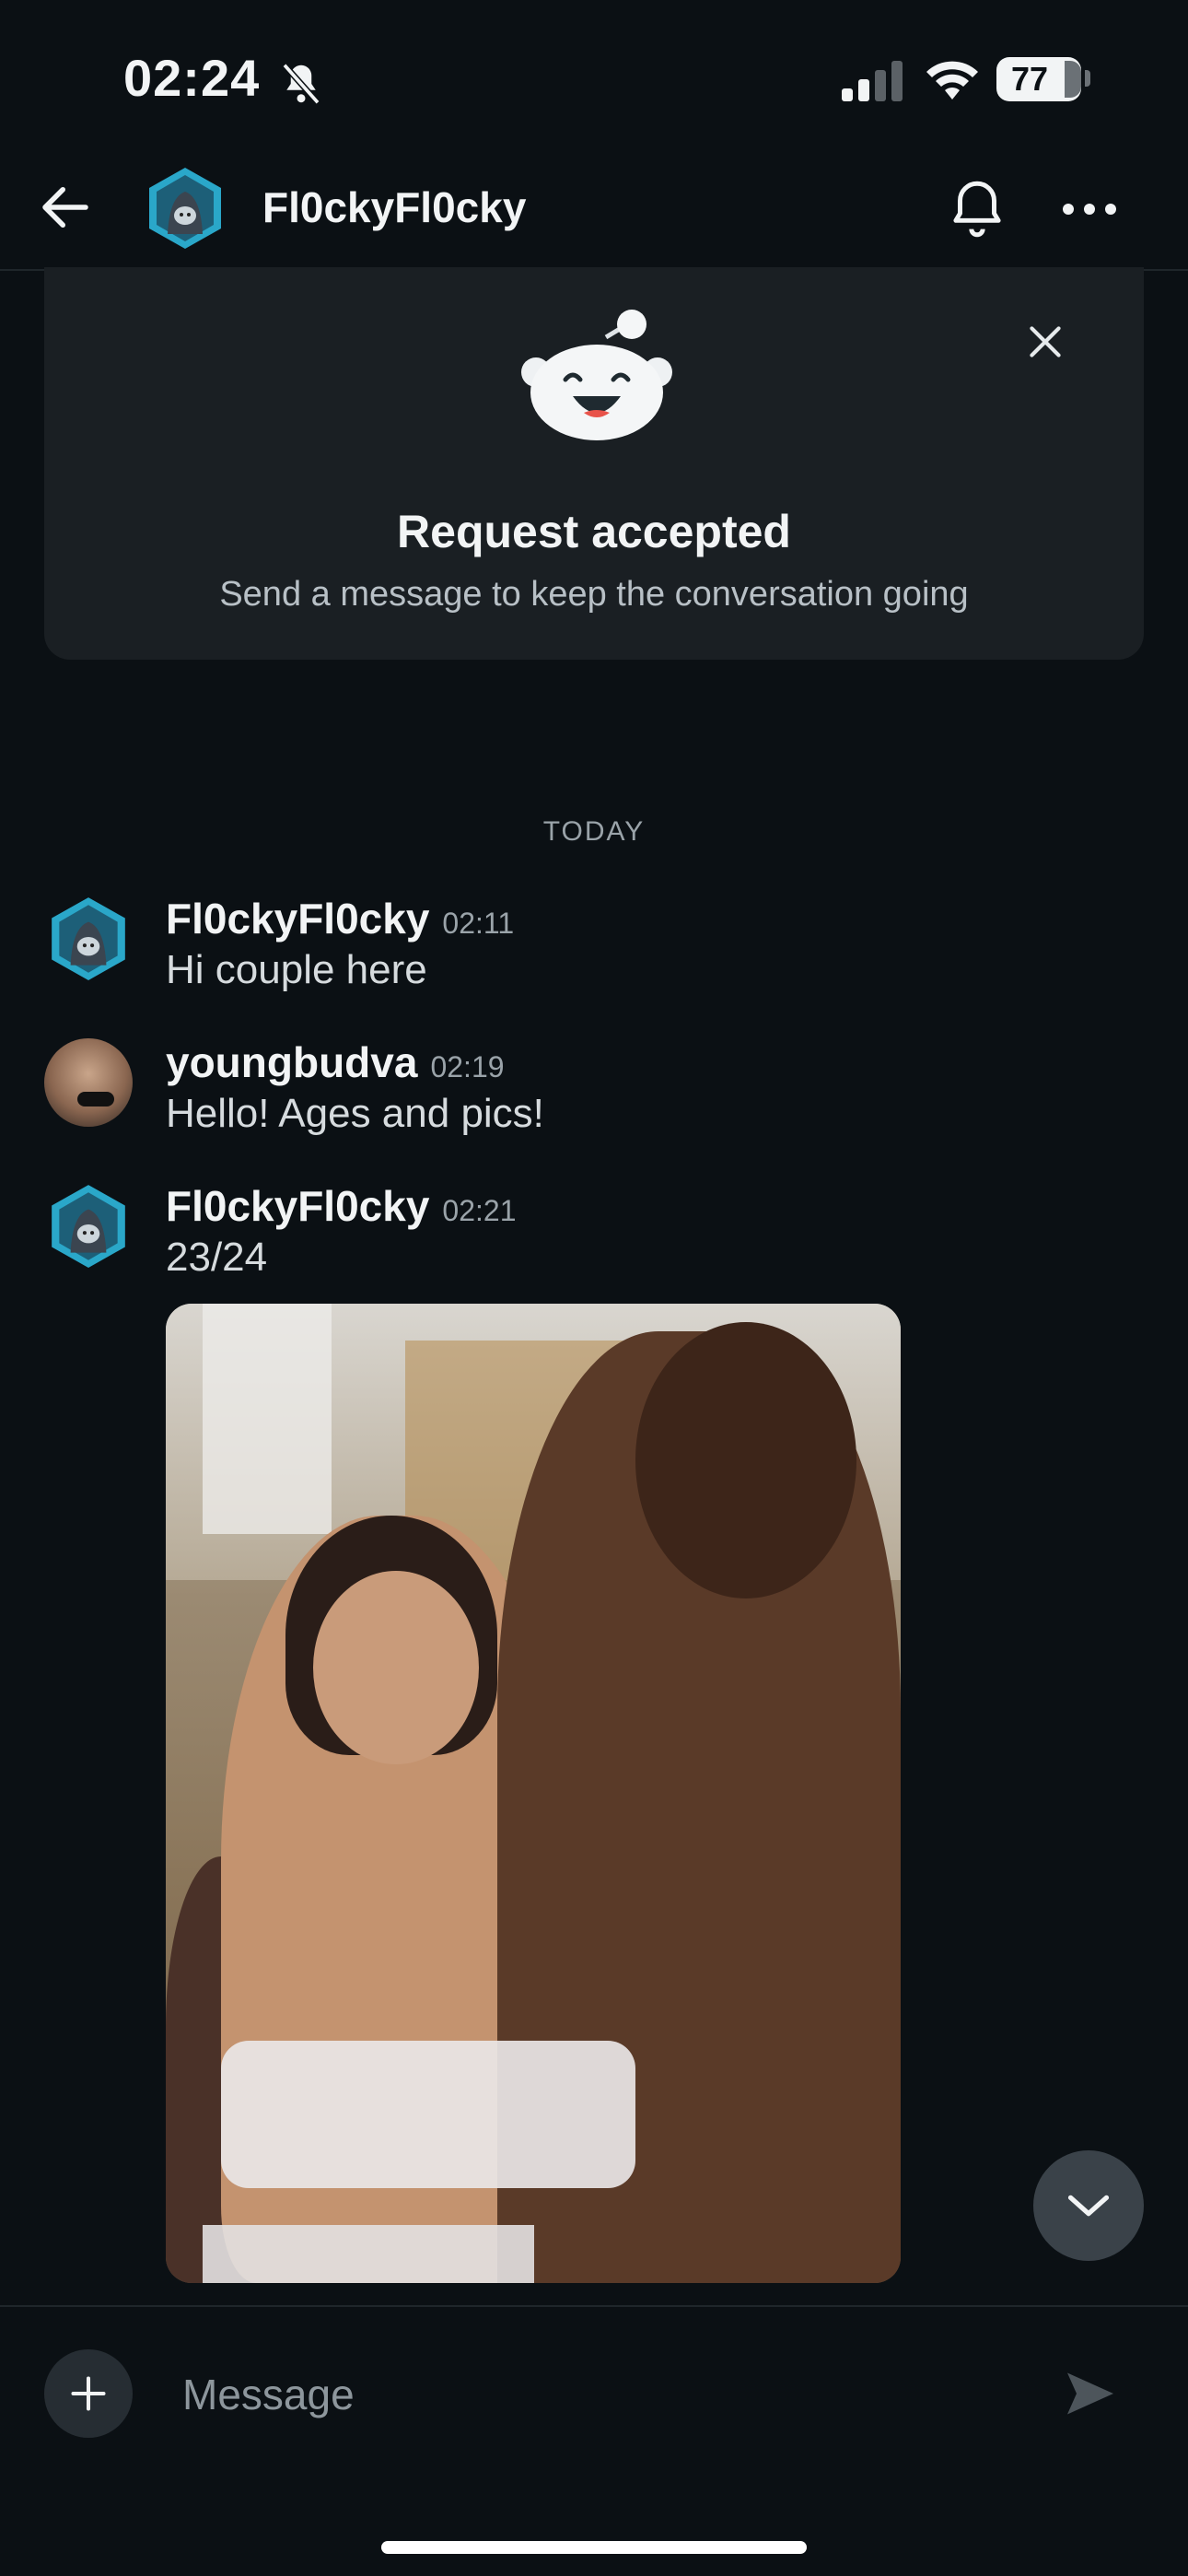 The image size is (1188, 2576). What do you see at coordinates (1091, 2393) in the screenshot?
I see `send-icon` at bounding box center [1091, 2393].